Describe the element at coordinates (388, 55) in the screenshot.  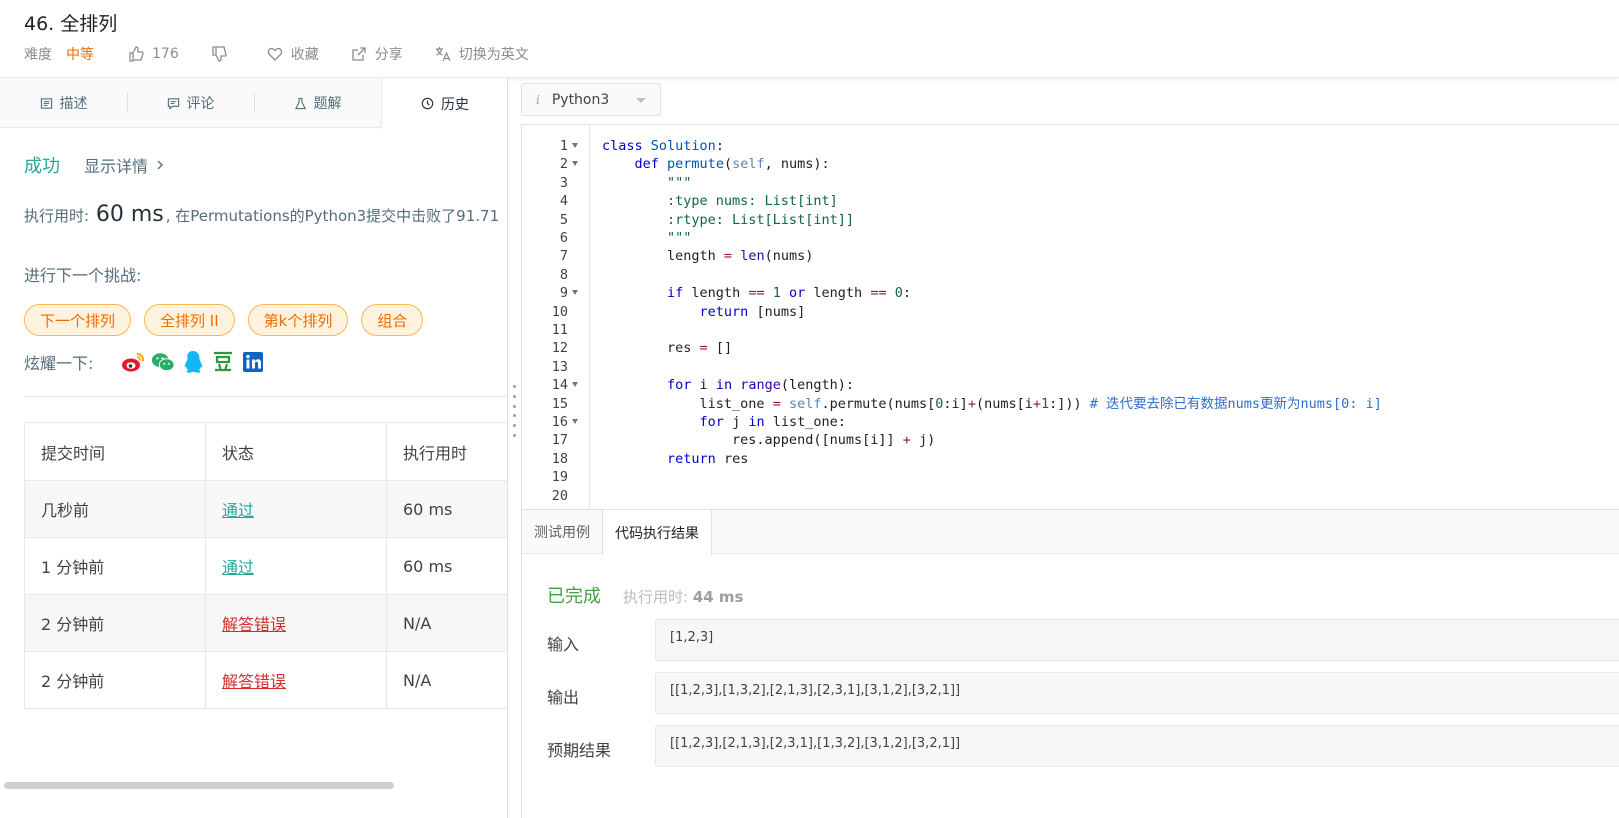
I see `share-label: 分享` at that location.